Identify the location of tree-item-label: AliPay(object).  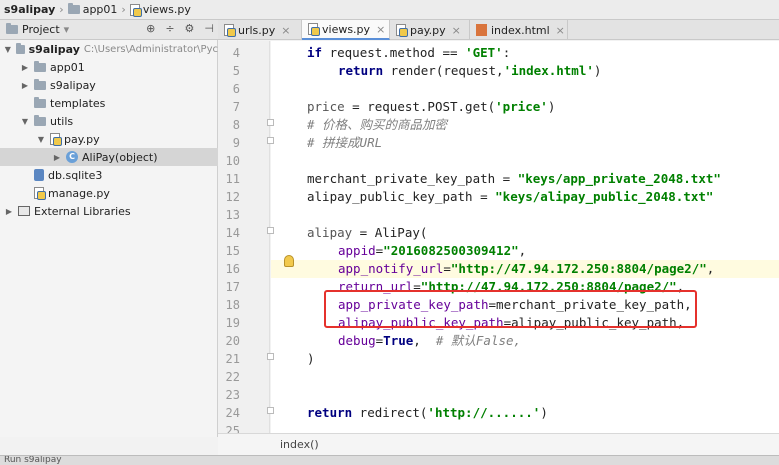
(120, 157).